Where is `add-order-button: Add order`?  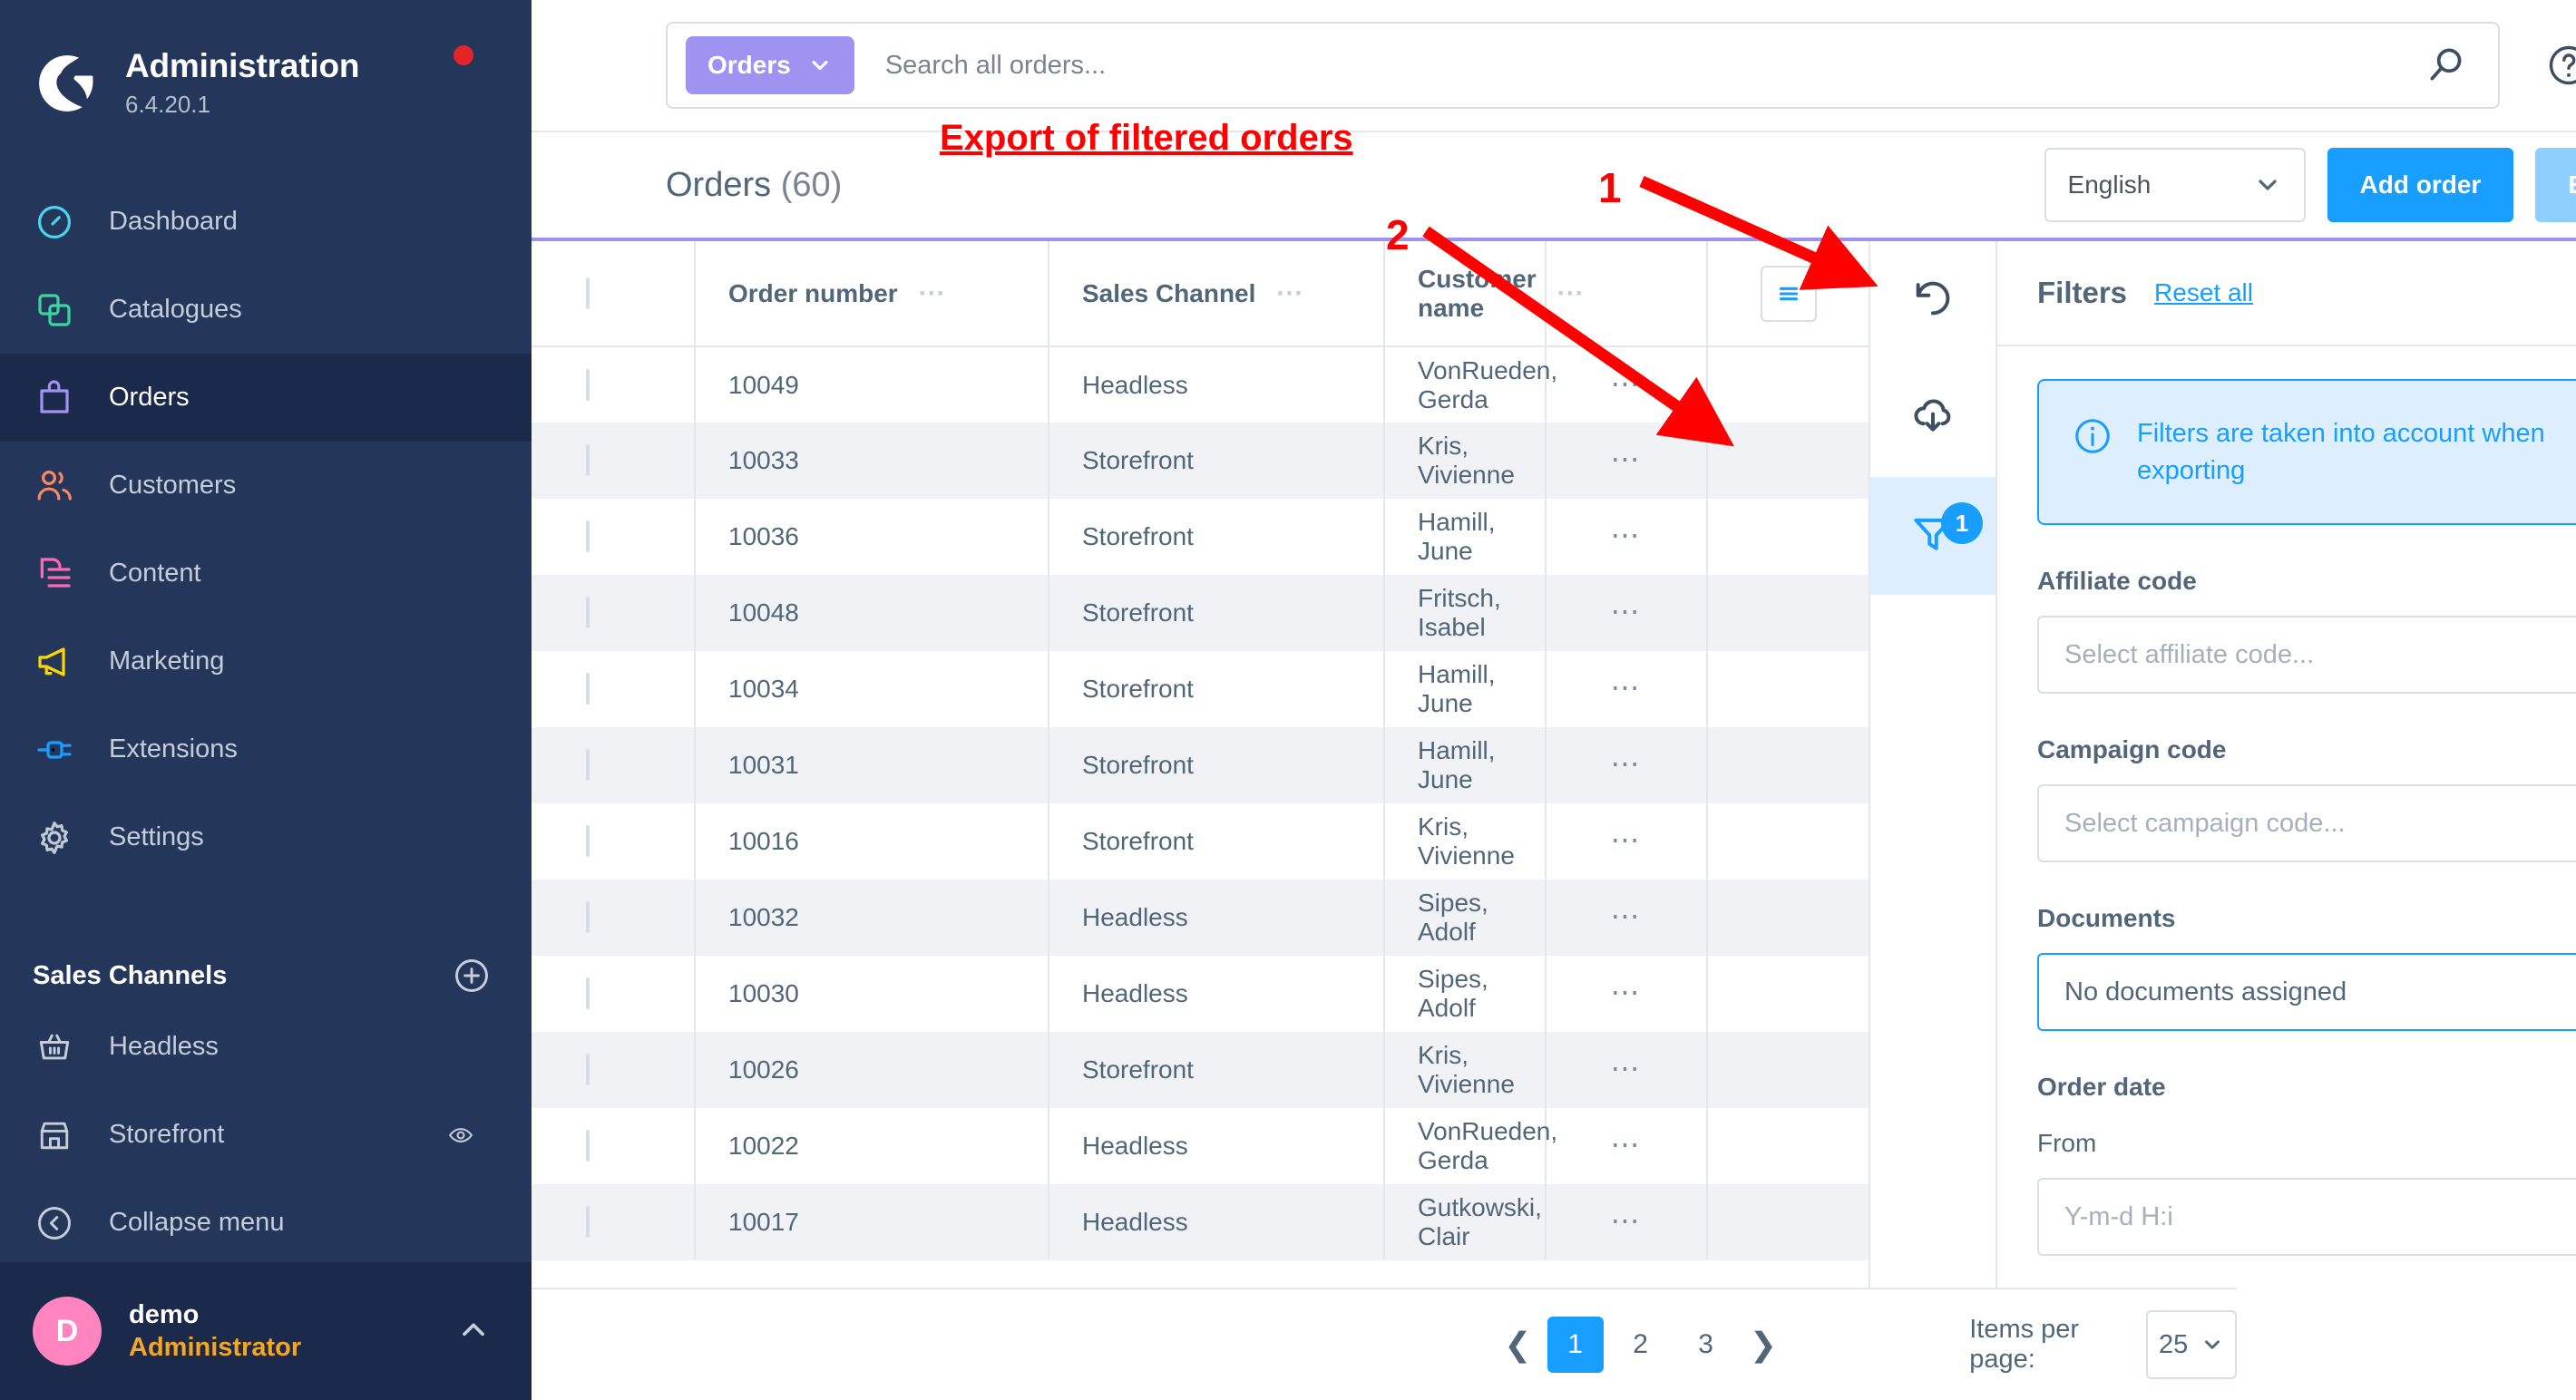
add-order-button: Add order is located at coordinates (2420, 185).